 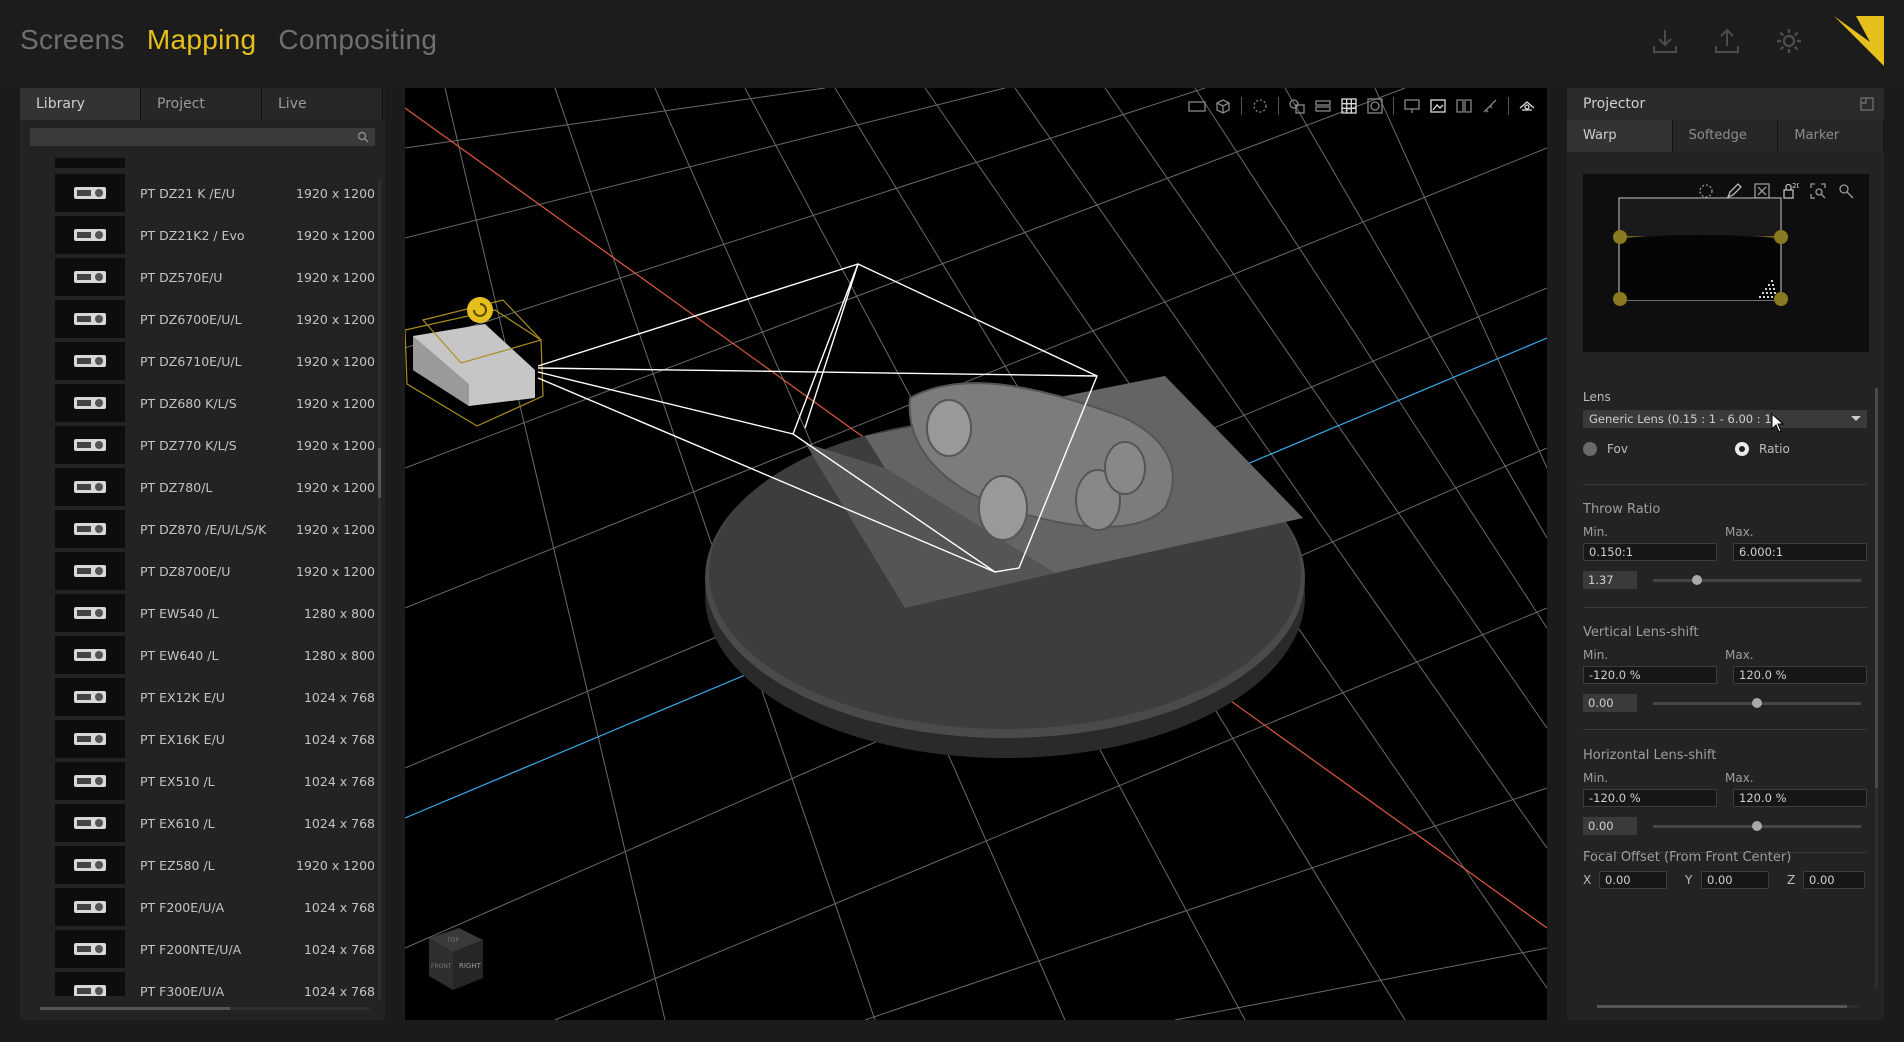 What do you see at coordinates (1464, 106) in the screenshot?
I see `book-icon` at bounding box center [1464, 106].